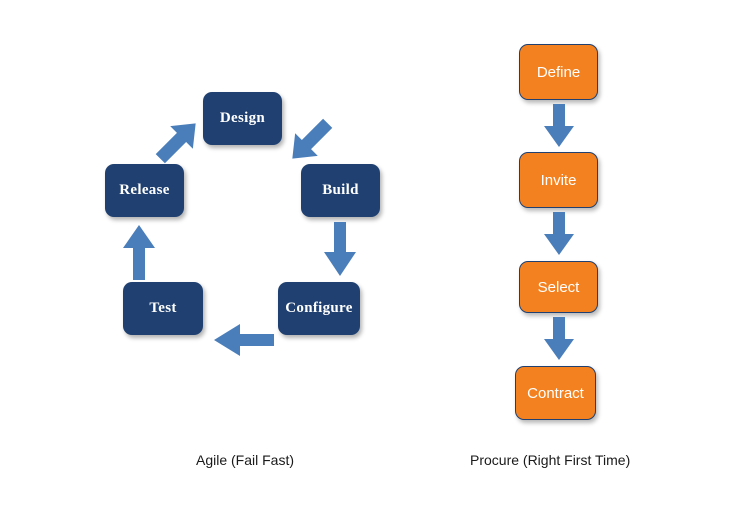 The image size is (742, 527). Describe the element at coordinates (178, 141) in the screenshot. I see `arrow-release-to-design` at that location.